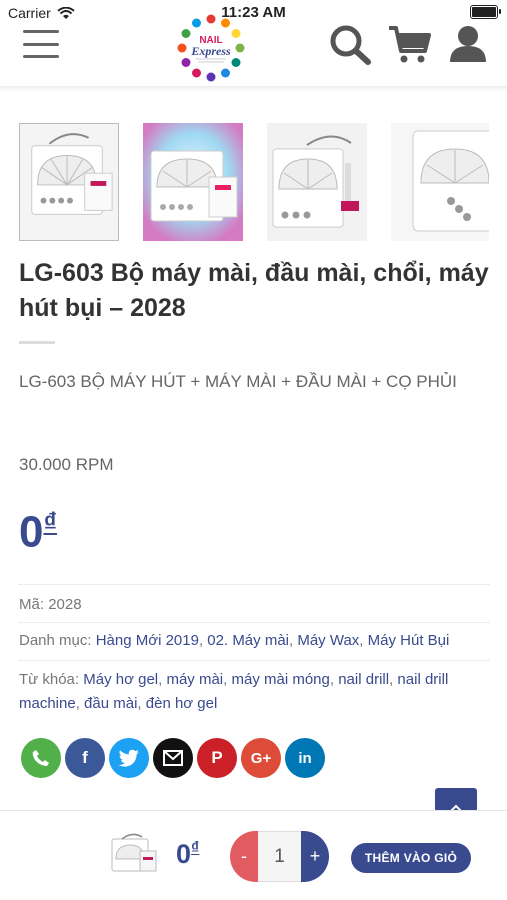  What do you see at coordinates (37, 342) in the screenshot?
I see `title-divider` at bounding box center [37, 342].